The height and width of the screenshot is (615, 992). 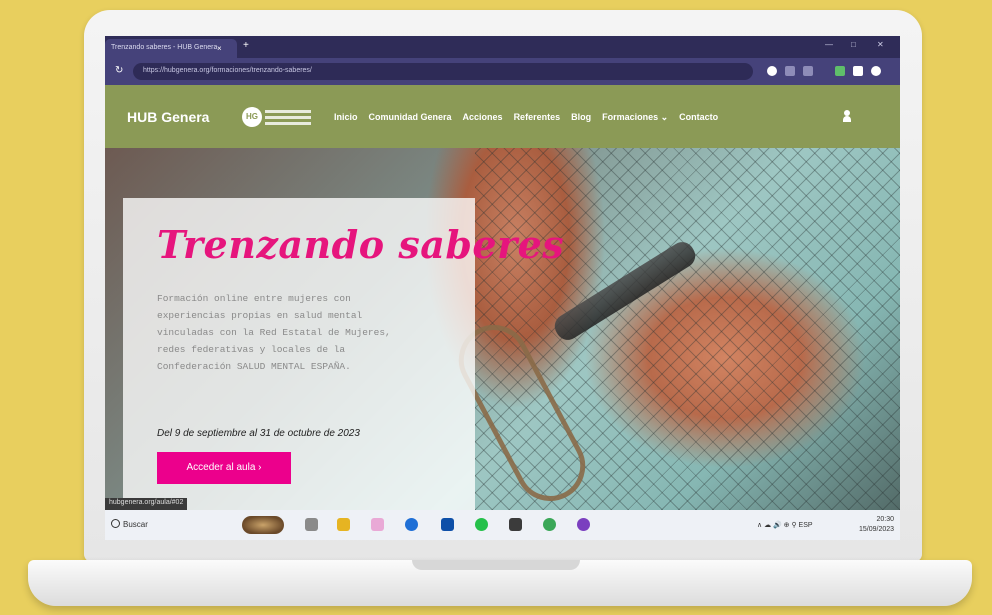 What do you see at coordinates (502, 47) in the screenshot?
I see `browser-tab-bar: Trenzando saberes - HUB Genera × + — □ ✕` at bounding box center [502, 47].